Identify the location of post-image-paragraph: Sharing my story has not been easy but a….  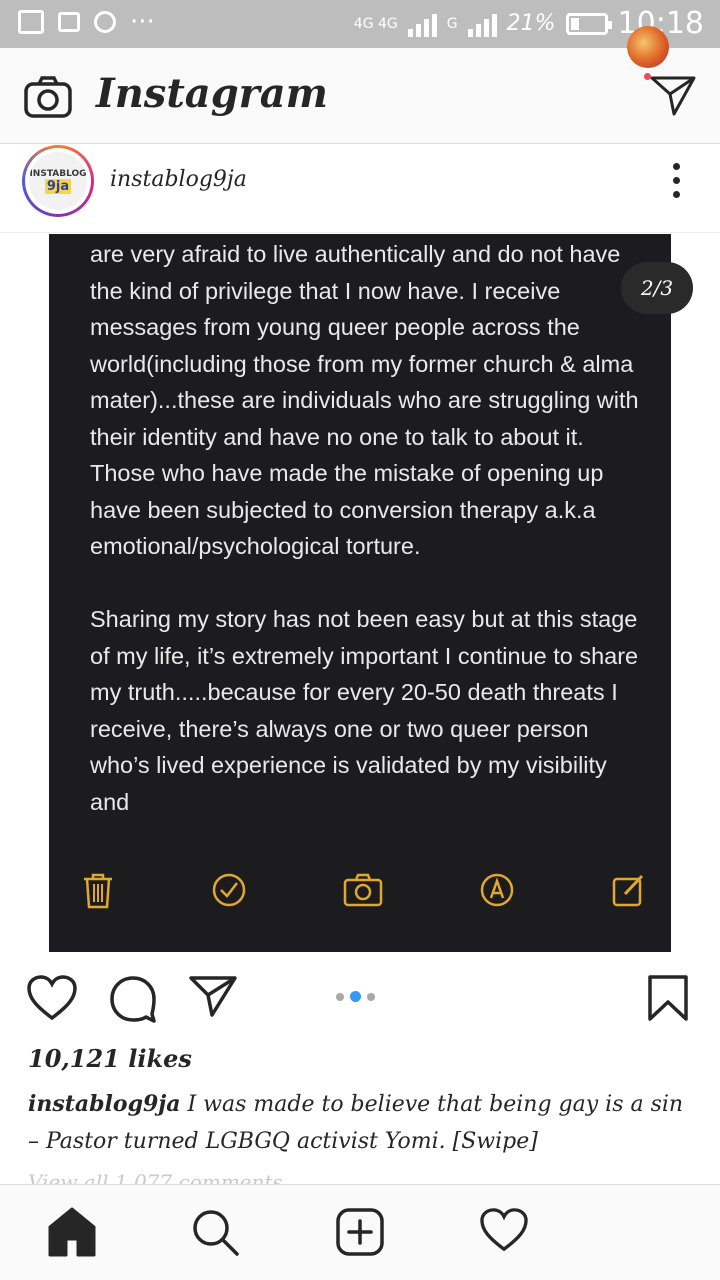
(364, 710).